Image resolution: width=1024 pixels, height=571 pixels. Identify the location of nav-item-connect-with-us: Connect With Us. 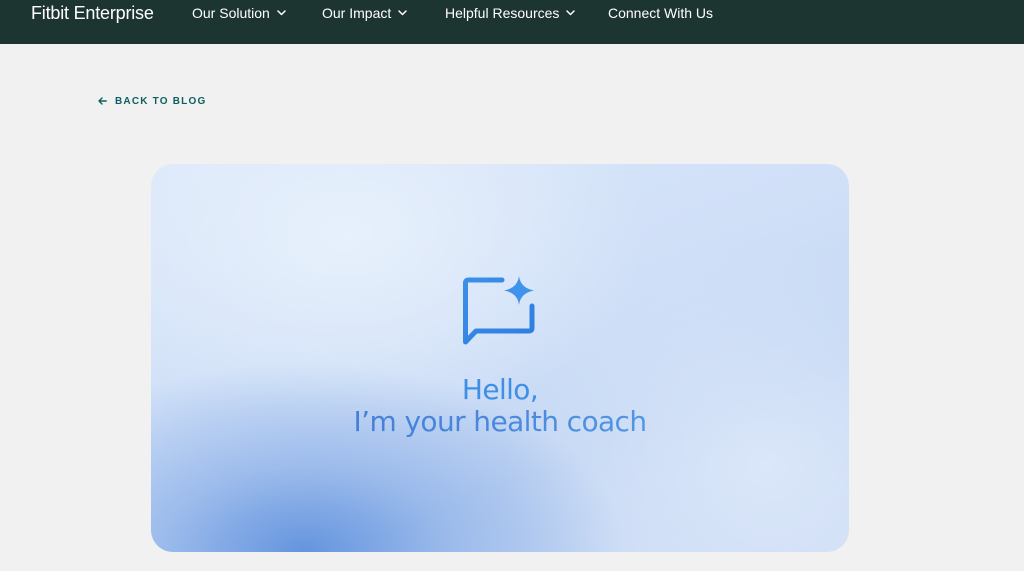
(660, 13).